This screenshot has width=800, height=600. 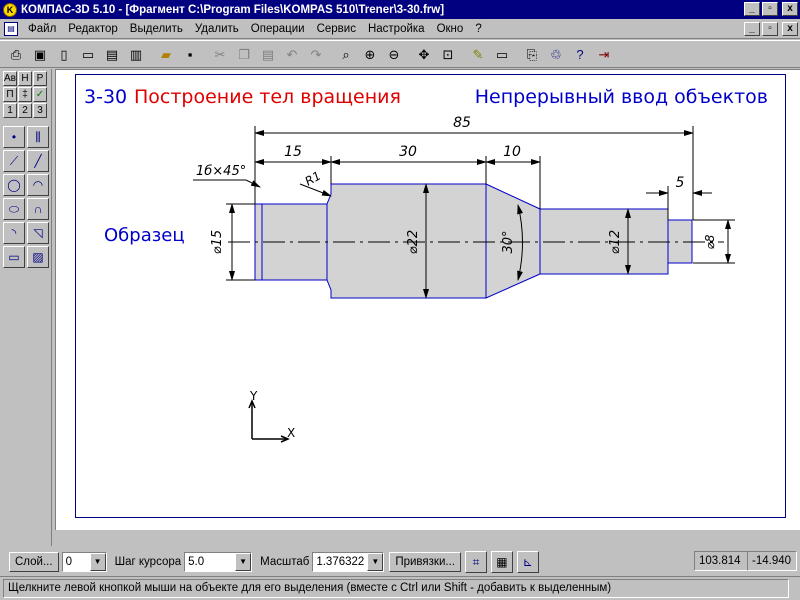 What do you see at coordinates (285, 562) in the screenshot?
I see `scale-label: Масштаб` at bounding box center [285, 562].